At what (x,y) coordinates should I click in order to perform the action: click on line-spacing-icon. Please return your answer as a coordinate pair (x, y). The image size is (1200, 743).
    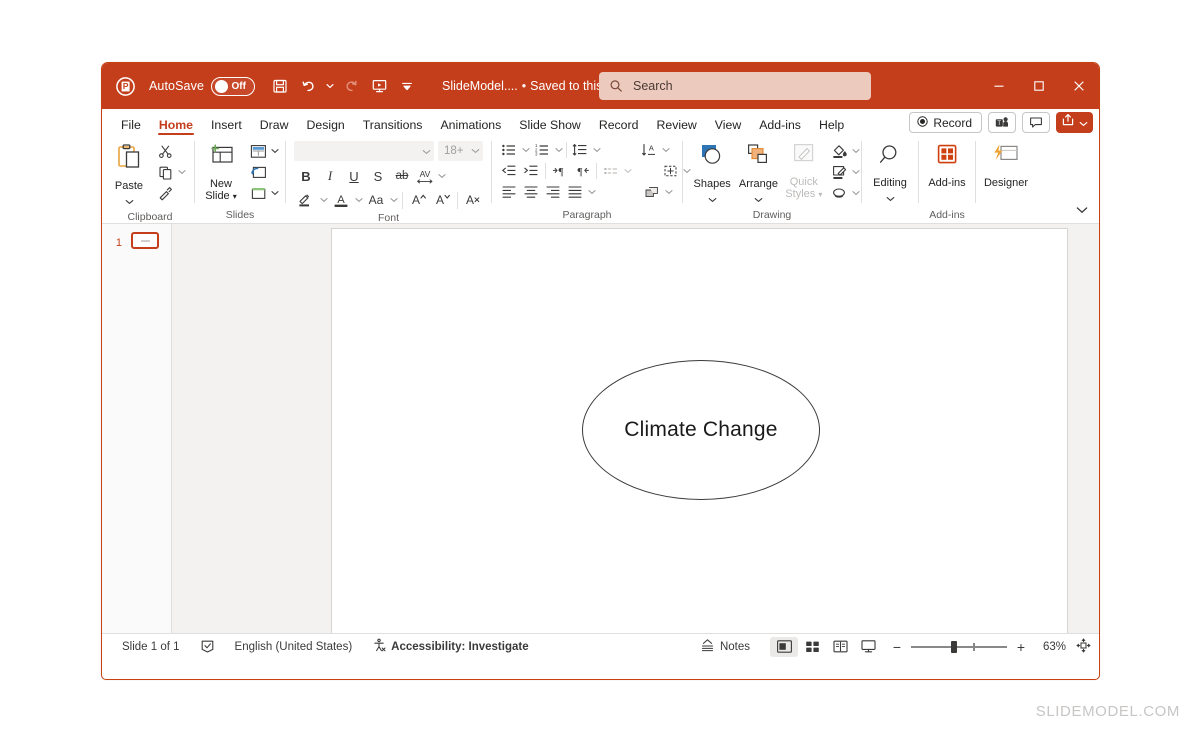
    Looking at the image, I should click on (580, 150).